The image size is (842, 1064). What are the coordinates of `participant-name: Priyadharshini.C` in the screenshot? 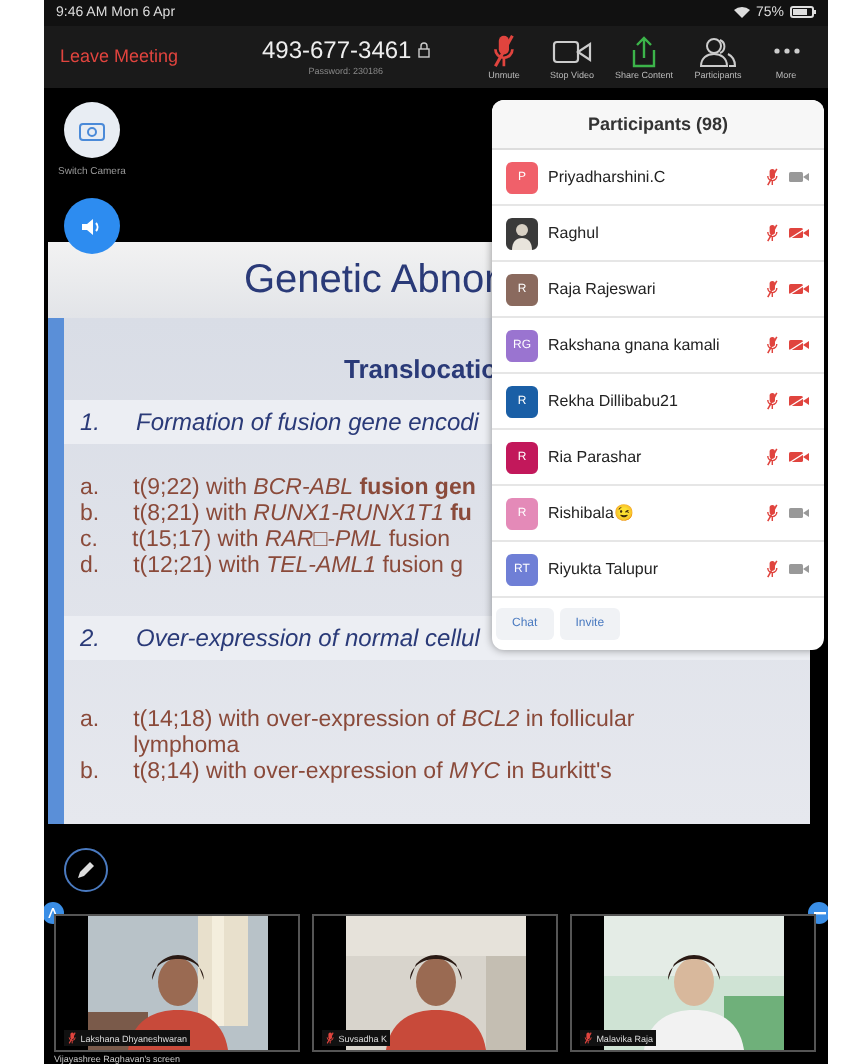 It's located at (608, 177).